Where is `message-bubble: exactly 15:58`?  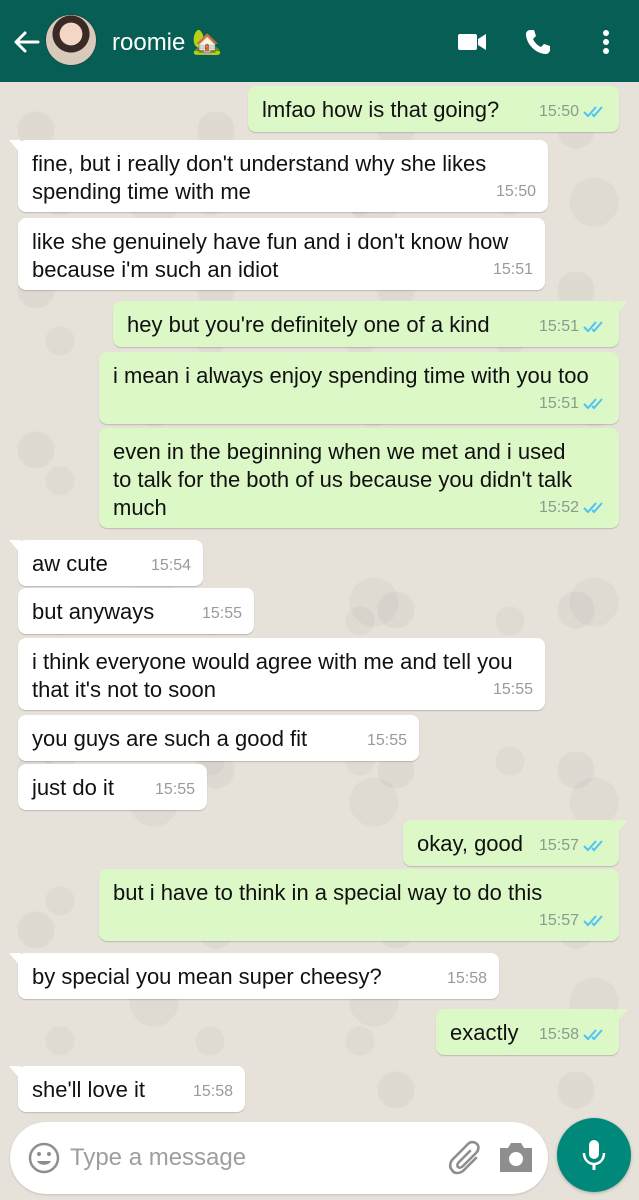 message-bubble: exactly 15:58 is located at coordinates (532, 1032).